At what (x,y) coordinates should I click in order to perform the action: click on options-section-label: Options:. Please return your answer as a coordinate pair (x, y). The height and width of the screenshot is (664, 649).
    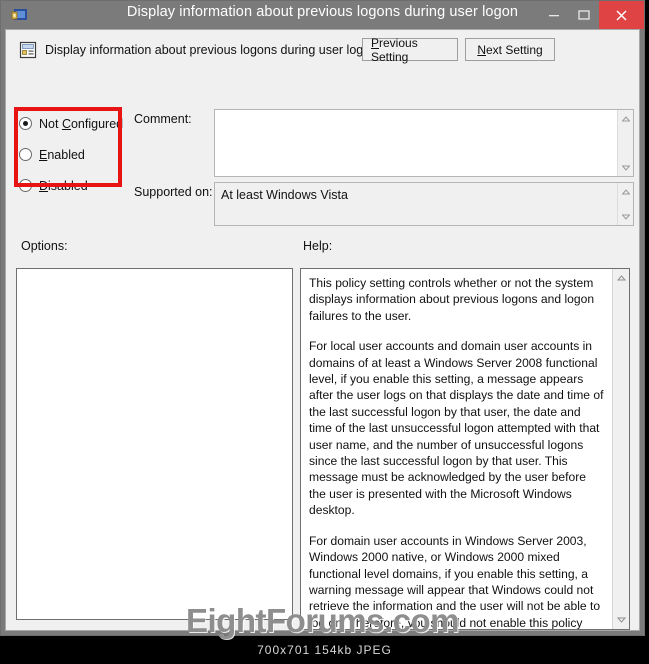
    Looking at the image, I should click on (44, 246).